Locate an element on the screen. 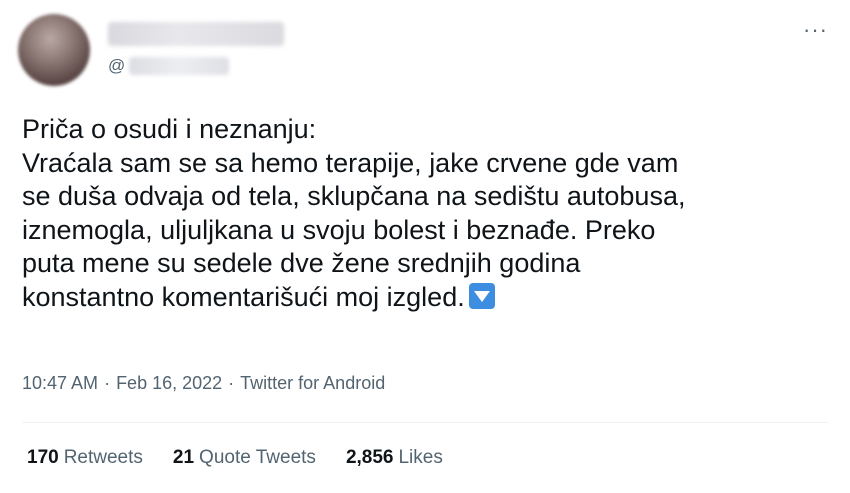 The image size is (850, 493). quotes-label: Quote Tweets is located at coordinates (257, 457).